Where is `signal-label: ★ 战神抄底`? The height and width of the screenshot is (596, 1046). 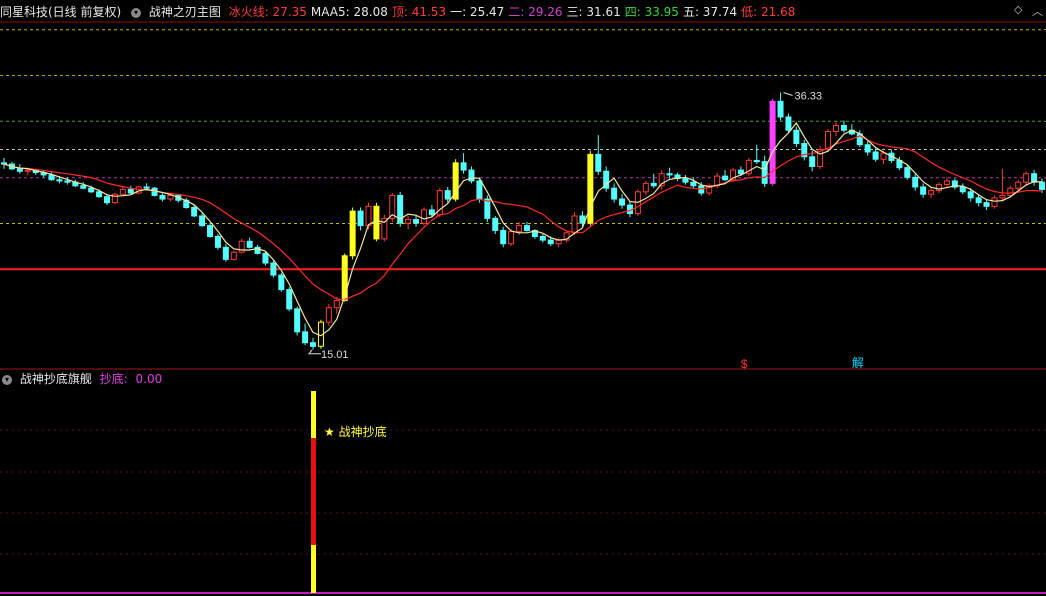 signal-label: ★ 战神抄底 is located at coordinates (355, 431).